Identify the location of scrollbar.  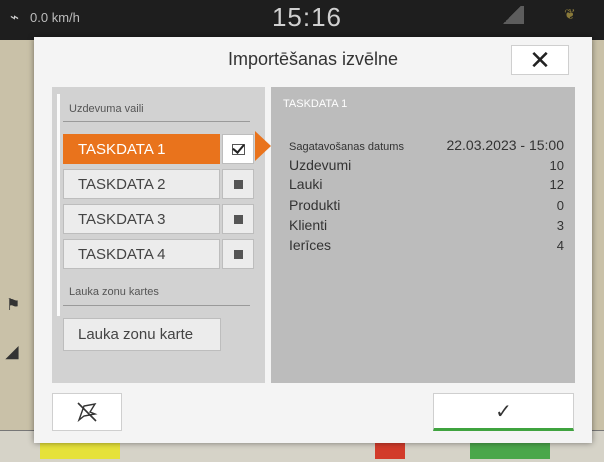
(58, 205).